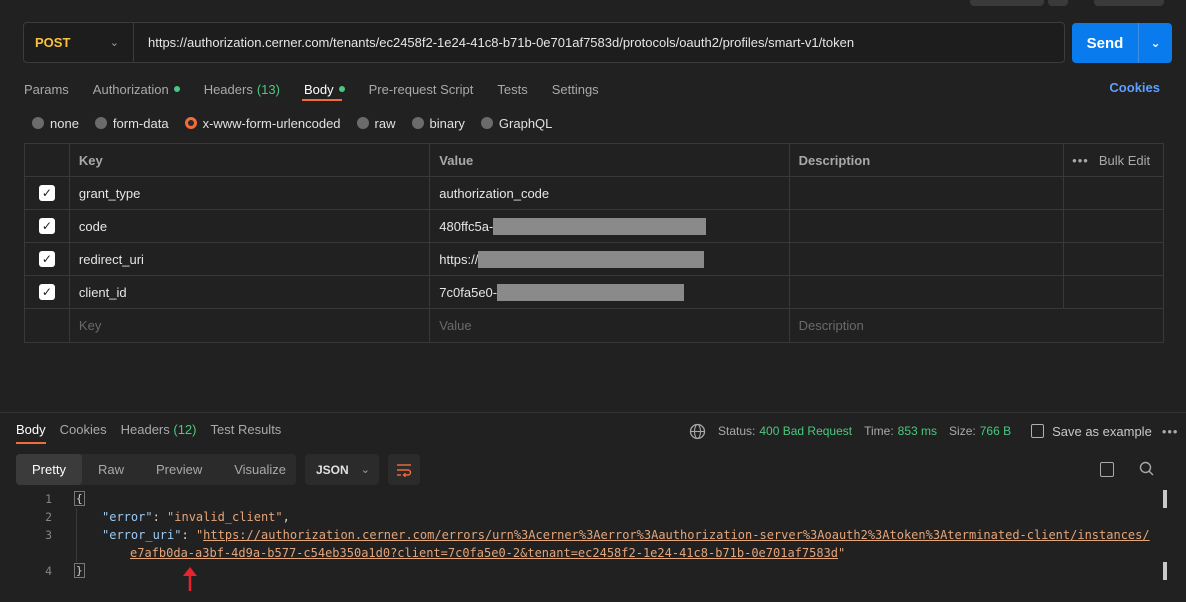  I want to click on param-value-cell: 7c0fa5e0-, so click(610, 292).